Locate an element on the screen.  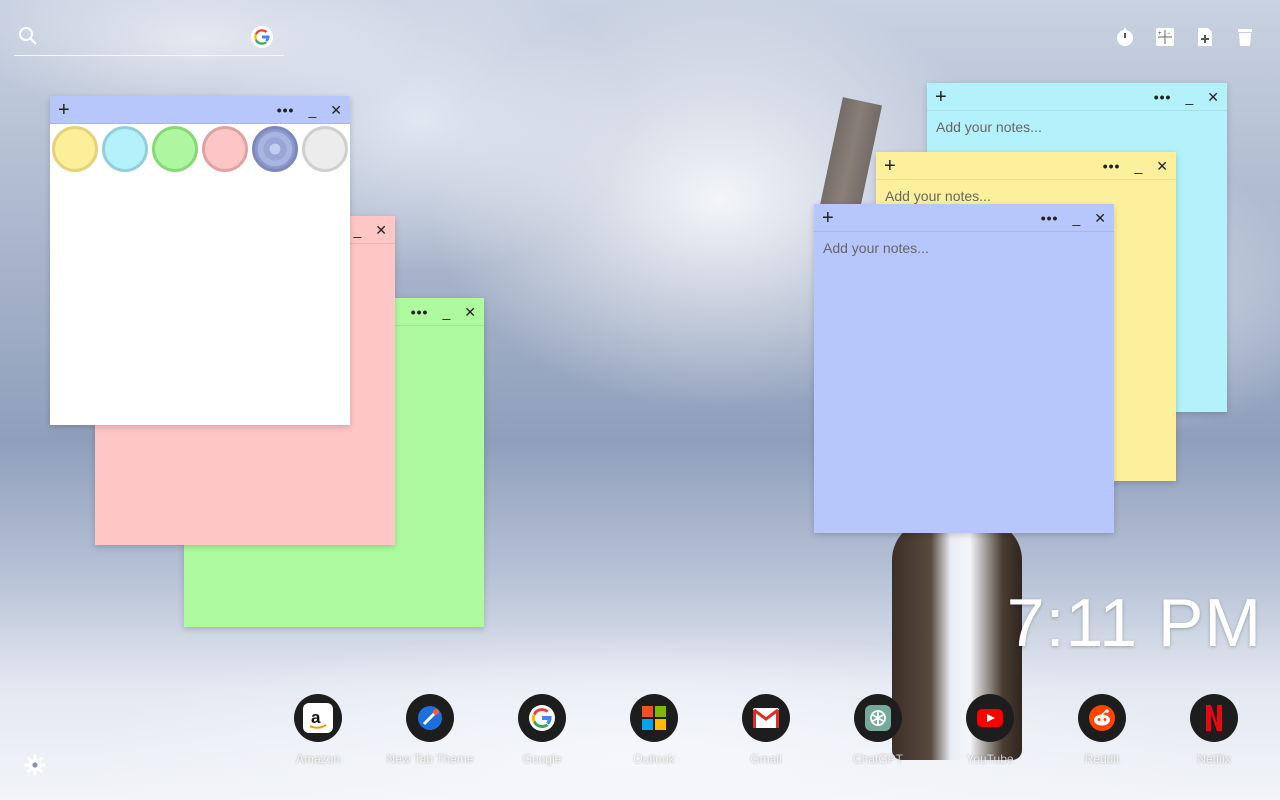
shortcut-chatgpt: ChatGPT is located at coordinates (878, 730).